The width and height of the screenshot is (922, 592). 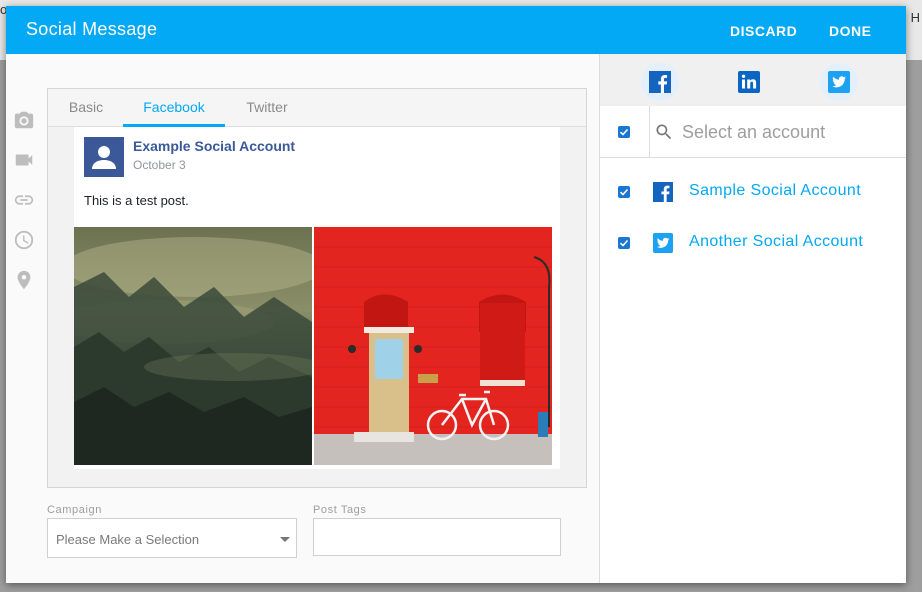 I want to click on select-all-checkbox, so click(x=624, y=132).